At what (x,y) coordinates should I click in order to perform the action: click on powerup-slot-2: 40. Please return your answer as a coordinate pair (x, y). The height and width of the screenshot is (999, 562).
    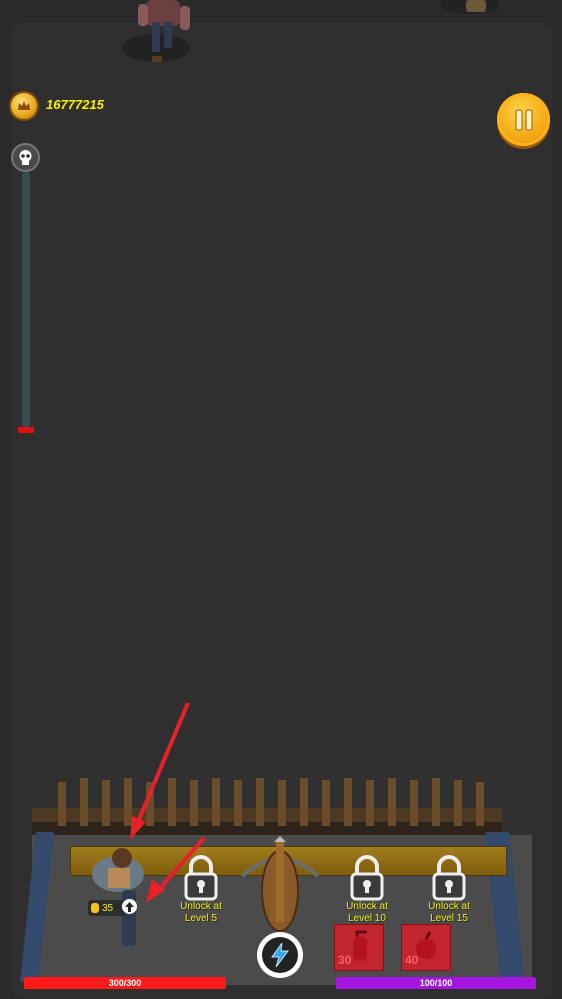
    Looking at the image, I should click on (426, 947).